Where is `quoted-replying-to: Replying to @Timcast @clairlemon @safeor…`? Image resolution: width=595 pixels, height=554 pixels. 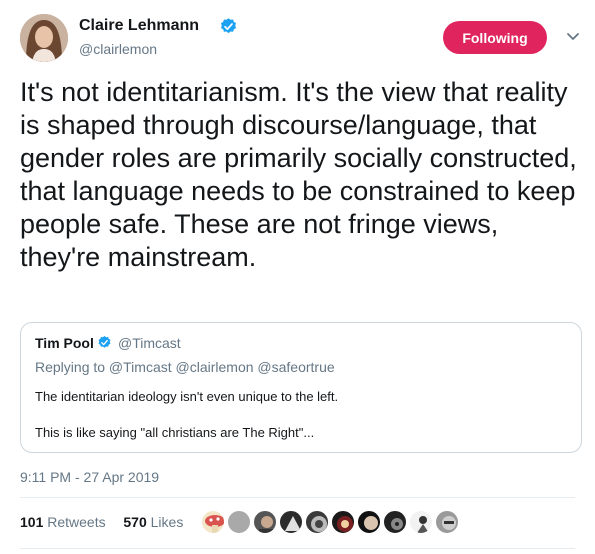
quoted-replying-to: Replying to @Timcast @clairlemon @safeor… is located at coordinates (185, 367).